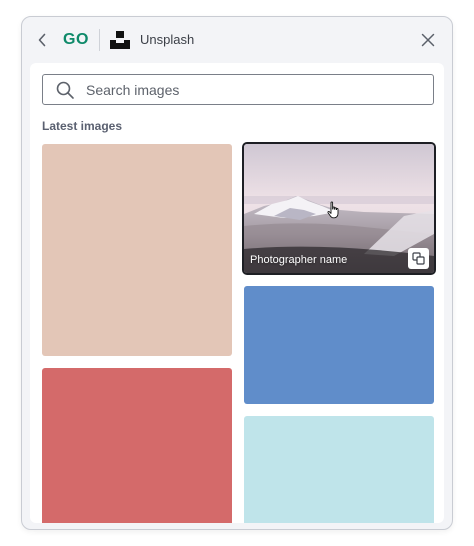 The width and height of the screenshot is (474, 546). What do you see at coordinates (65, 90) in the screenshot?
I see `search-icon` at bounding box center [65, 90].